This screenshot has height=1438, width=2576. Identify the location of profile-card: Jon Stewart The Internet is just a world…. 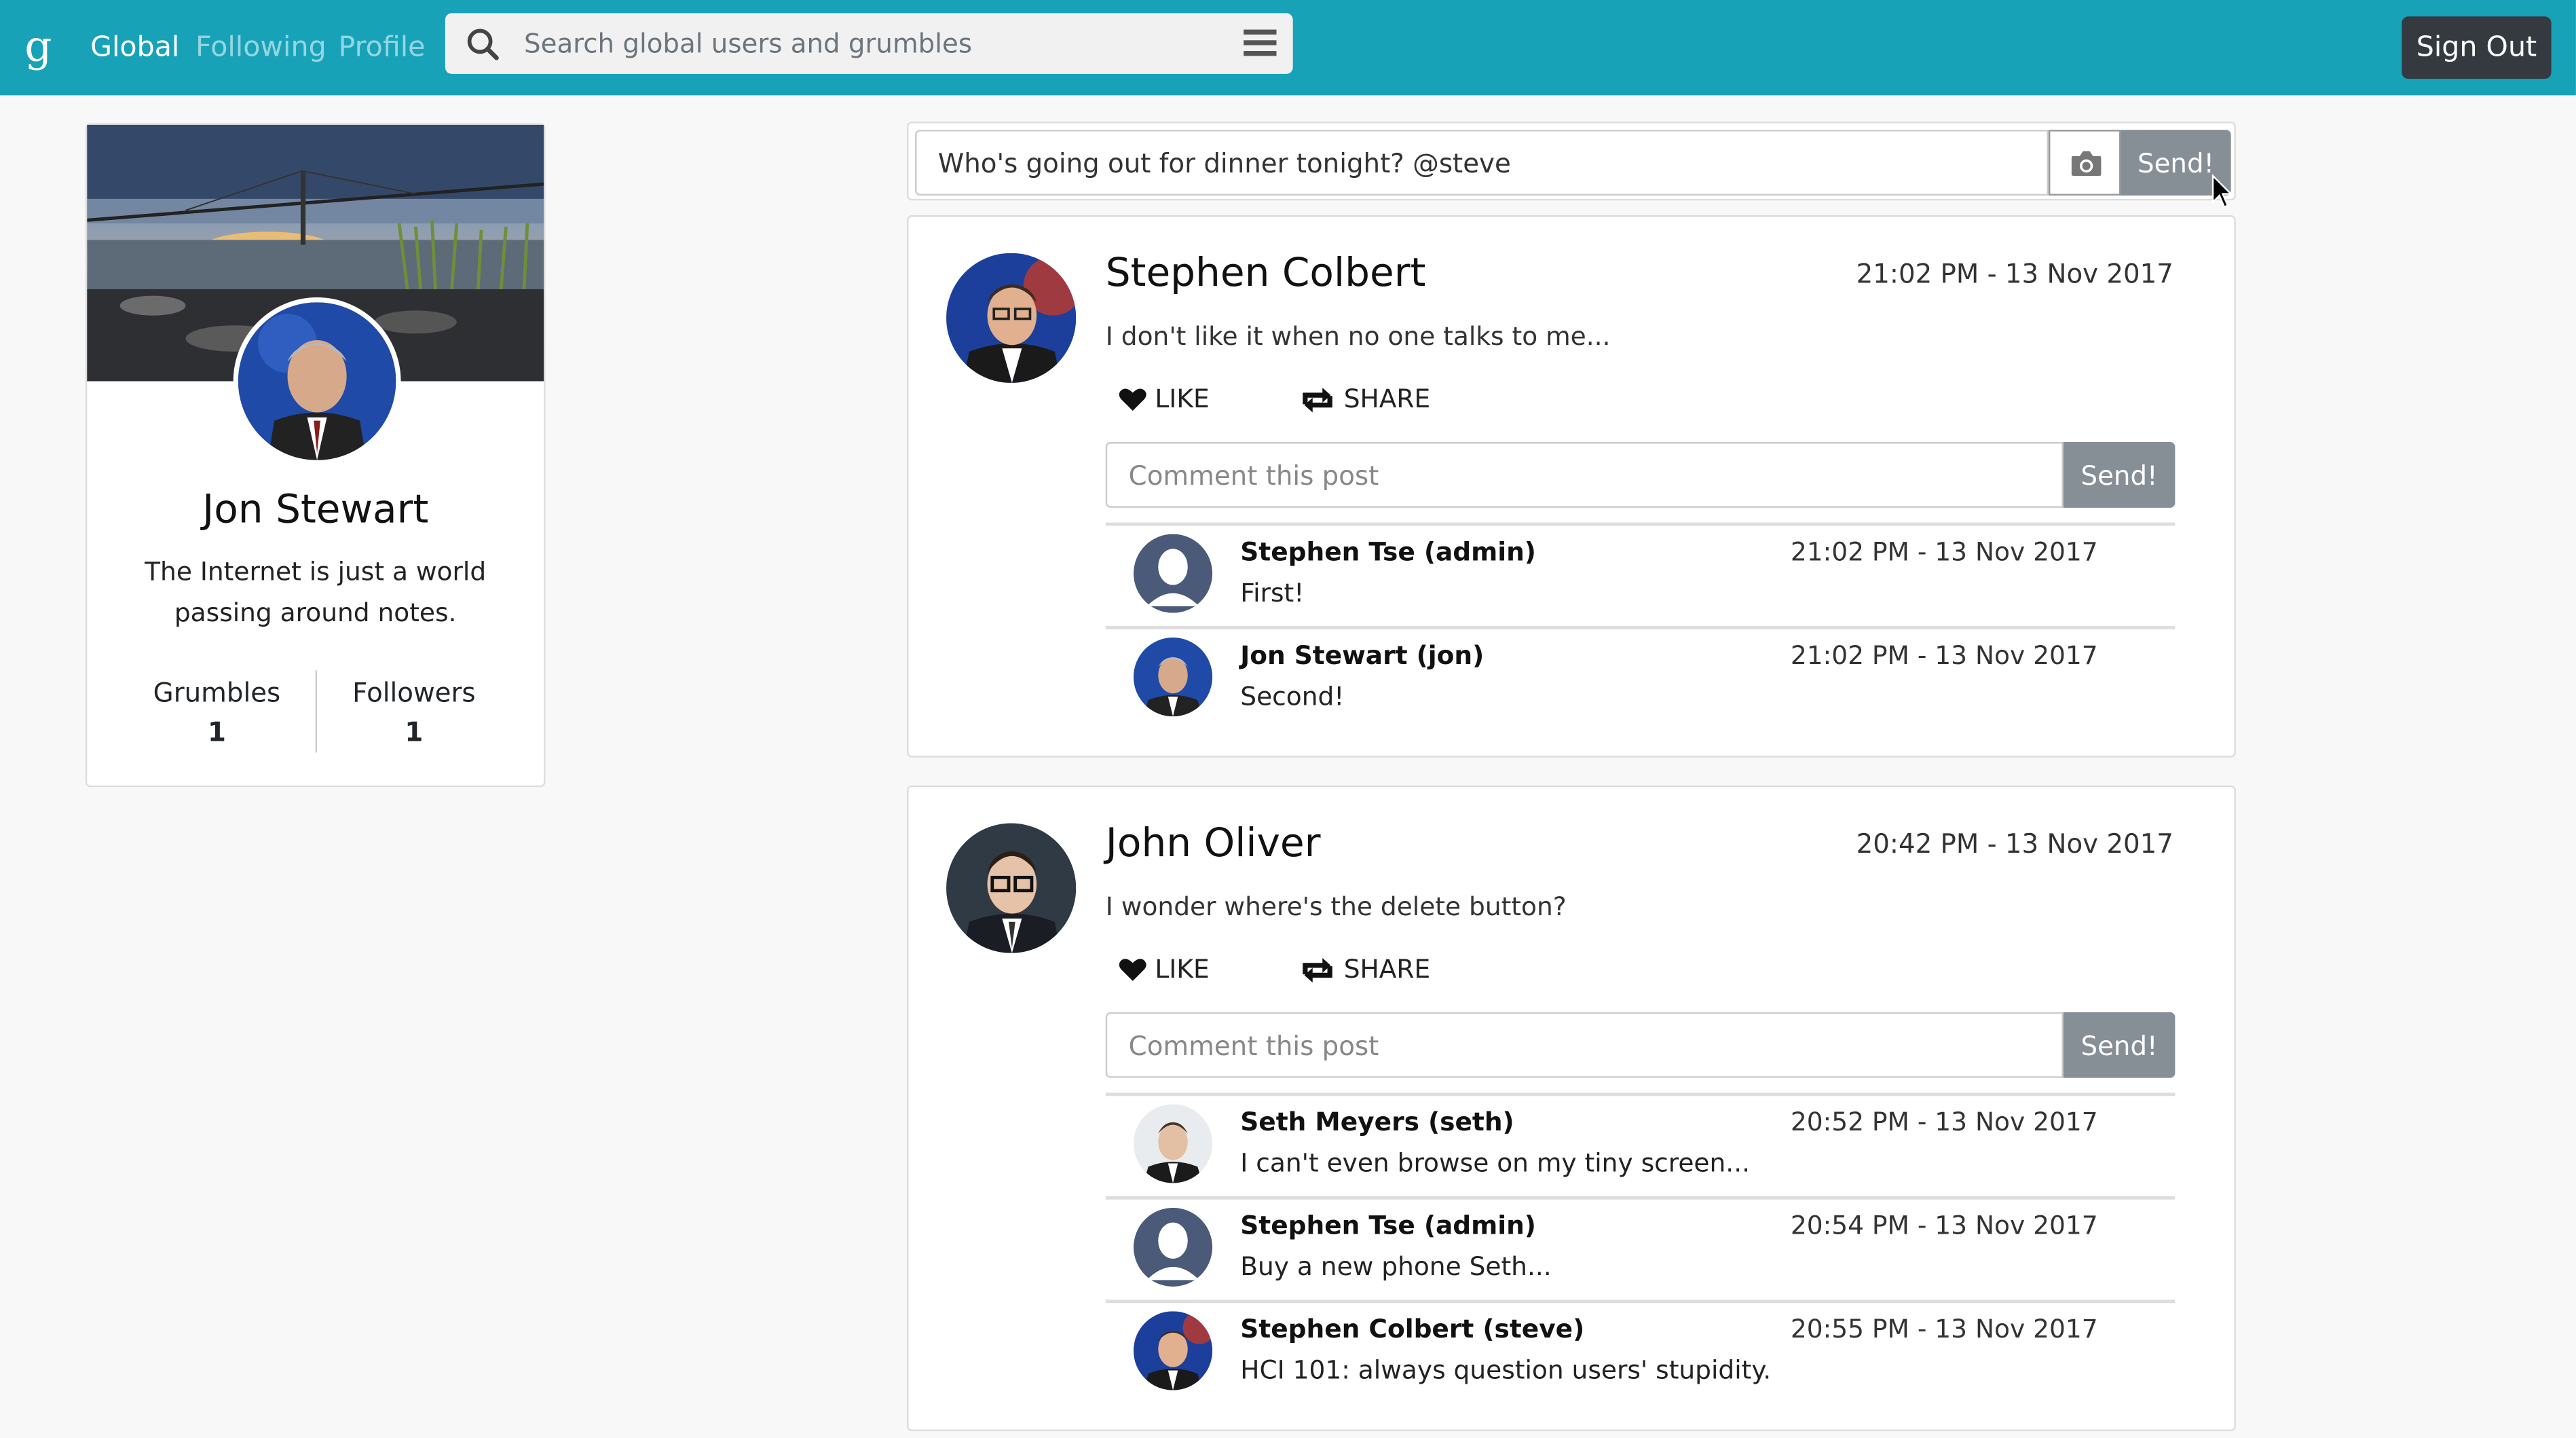
(316, 456).